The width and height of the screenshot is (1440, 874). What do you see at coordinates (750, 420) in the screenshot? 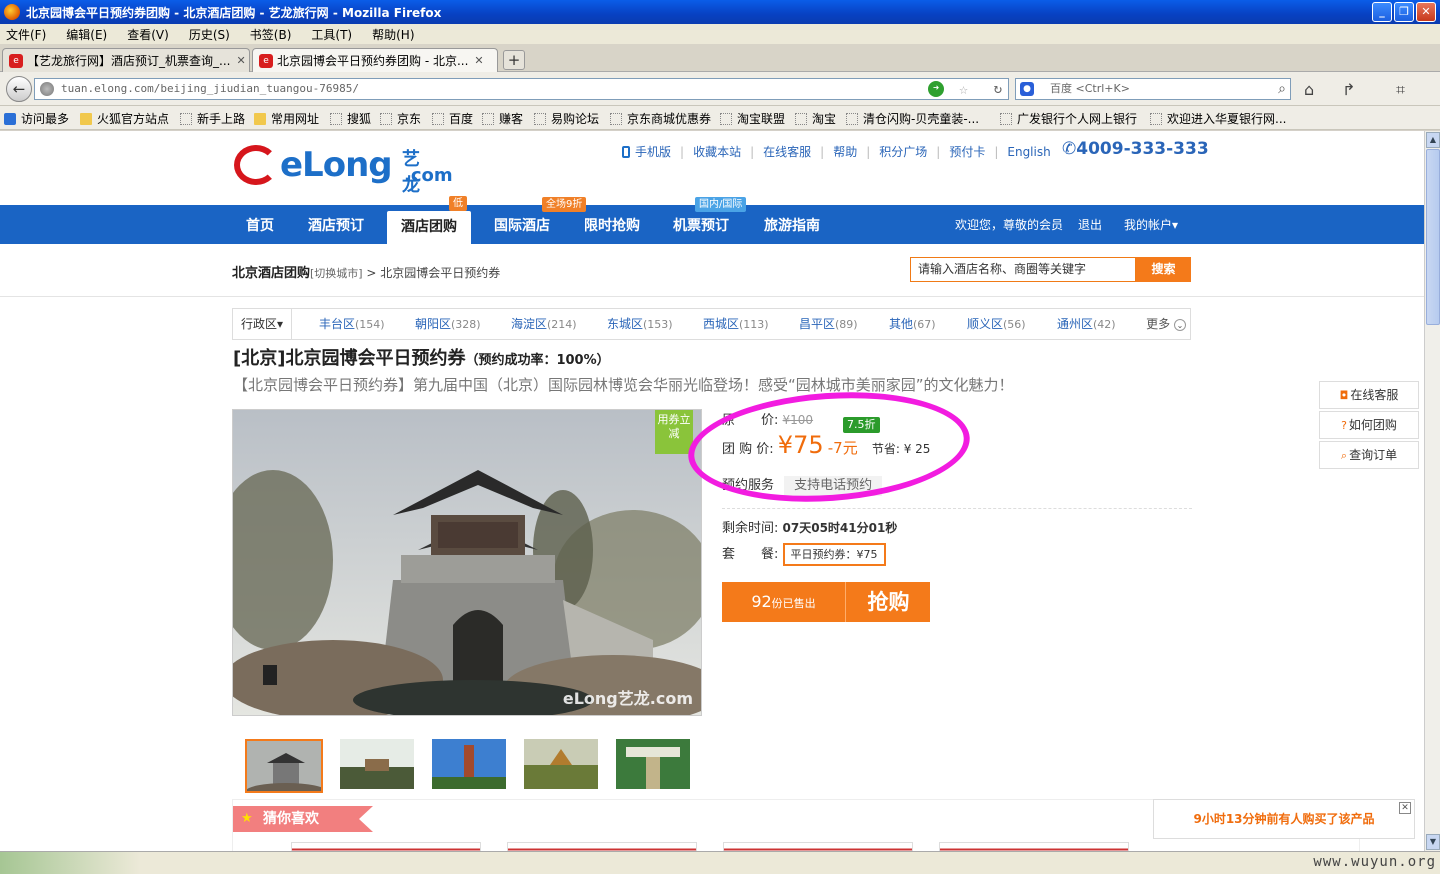
I see `original-price-label: 原 价:` at bounding box center [750, 420].